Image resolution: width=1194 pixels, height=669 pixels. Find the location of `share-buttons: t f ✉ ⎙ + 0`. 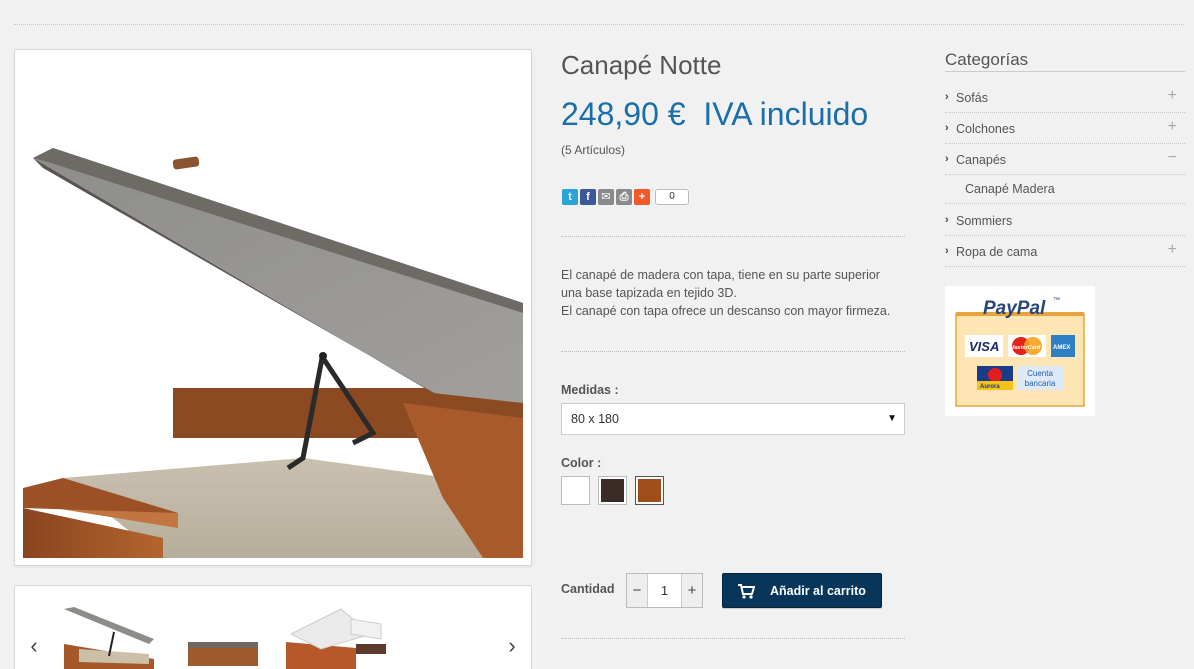

share-buttons: t f ✉ ⎙ + 0 is located at coordinates (625, 197).